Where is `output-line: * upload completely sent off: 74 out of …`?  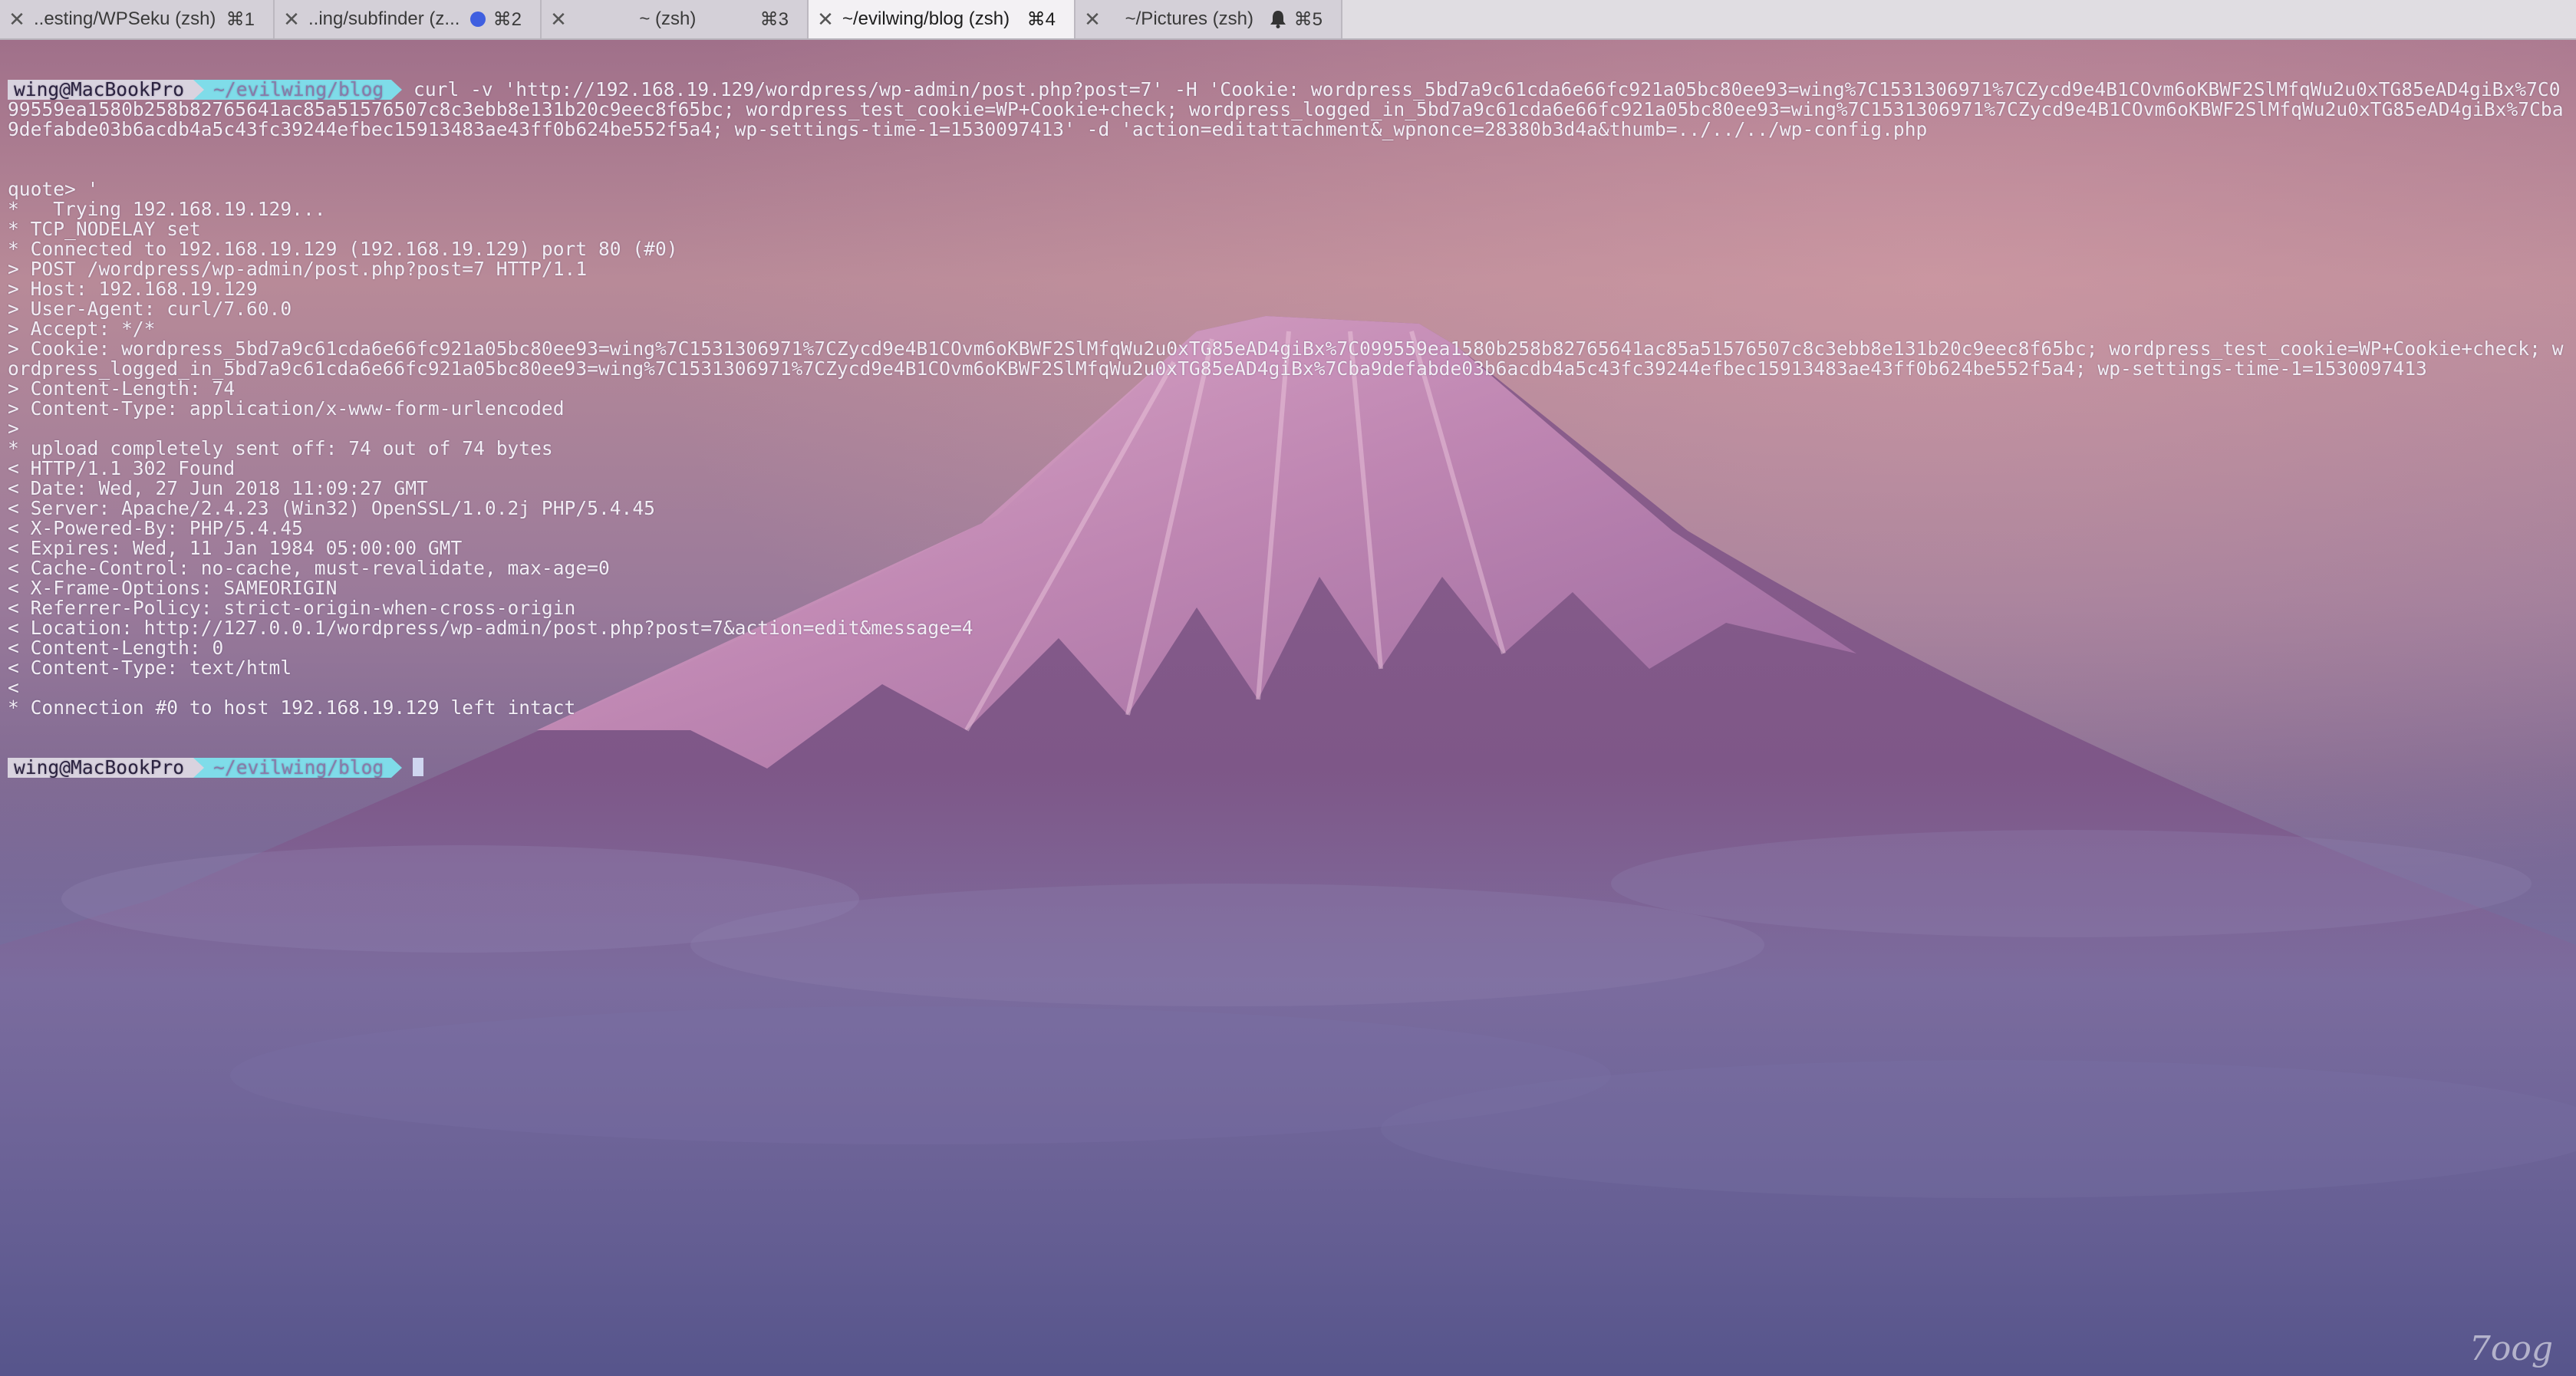
output-line: * upload completely sent off: 74 out of … is located at coordinates (280, 448).